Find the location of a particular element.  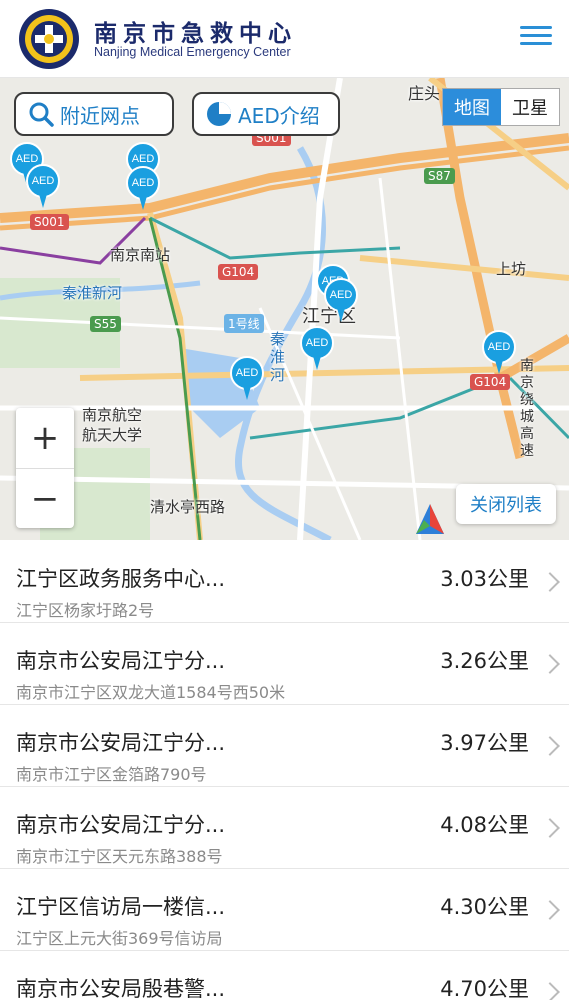

search-icon is located at coordinates (41, 114).